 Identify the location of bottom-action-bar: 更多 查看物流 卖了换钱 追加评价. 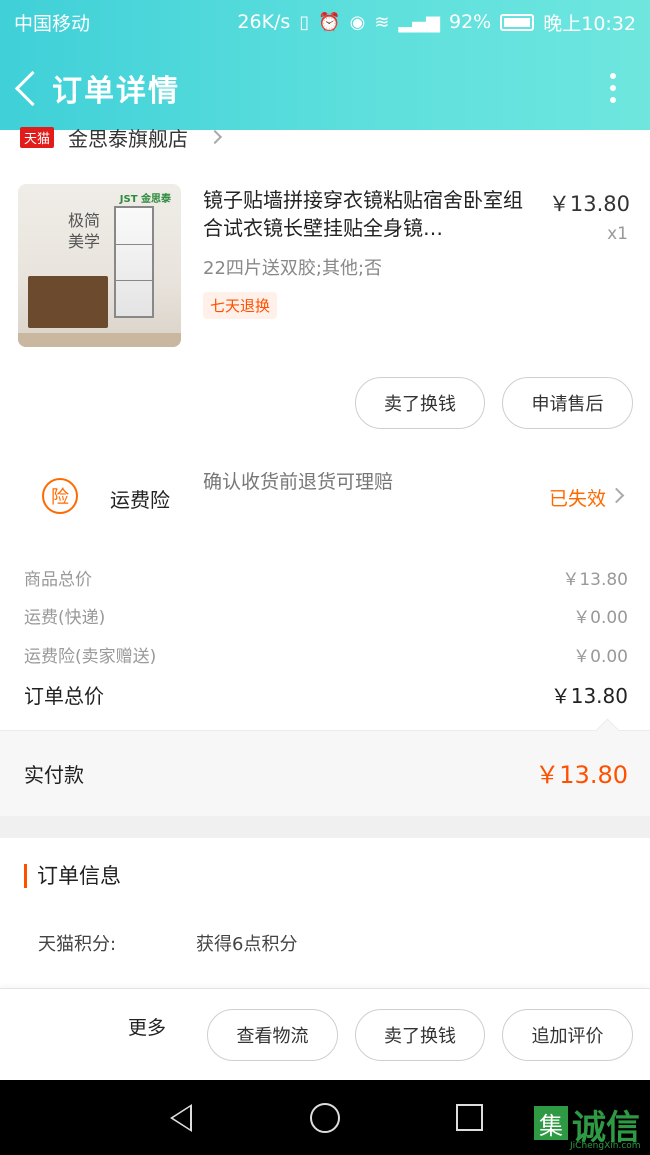
(325, 1034).